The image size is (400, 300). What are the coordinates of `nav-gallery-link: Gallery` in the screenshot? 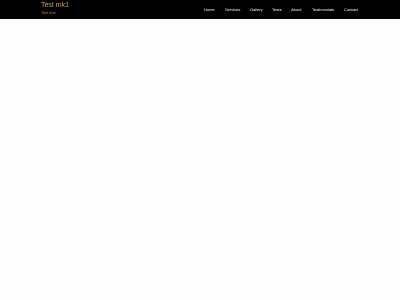 It's located at (256, 10).